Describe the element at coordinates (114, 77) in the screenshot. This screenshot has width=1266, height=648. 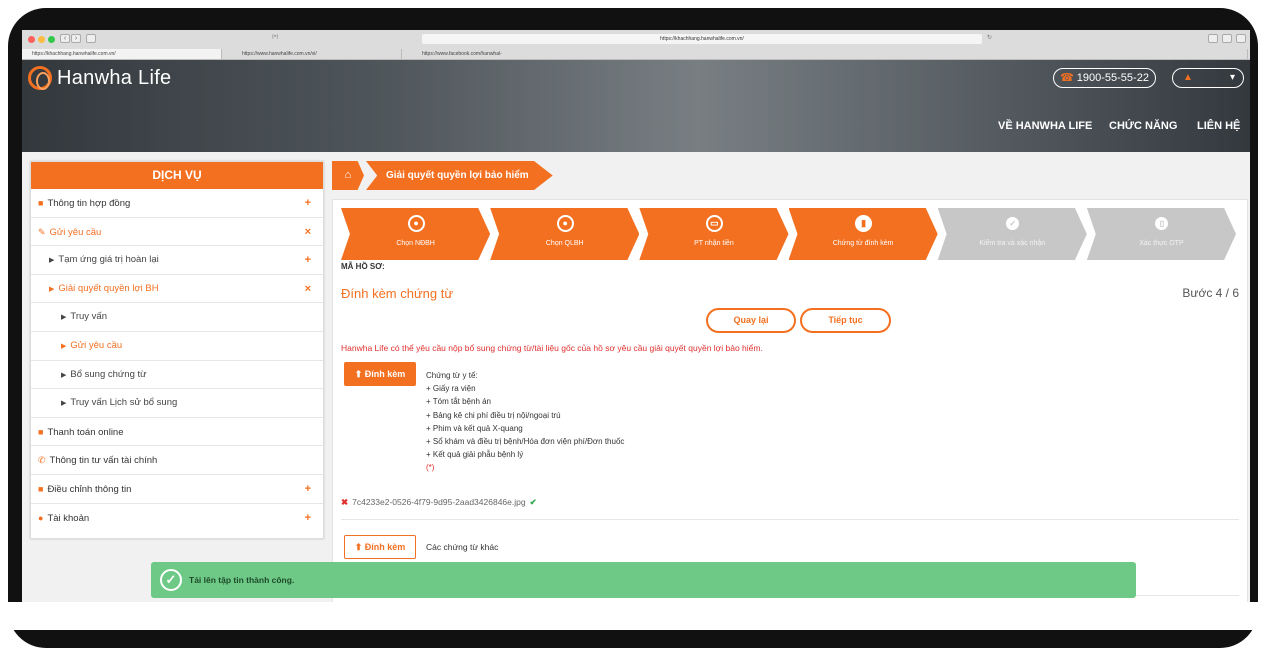
I see `logo-text: Hanwha Life` at that location.